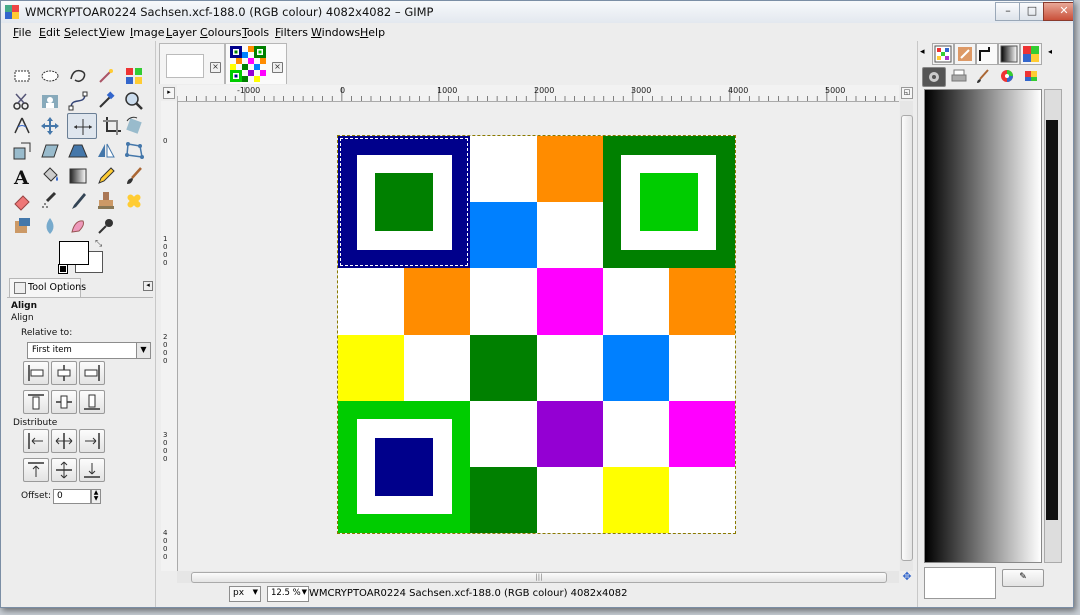  I want to click on ellipse-select-icon, so click(50, 76).